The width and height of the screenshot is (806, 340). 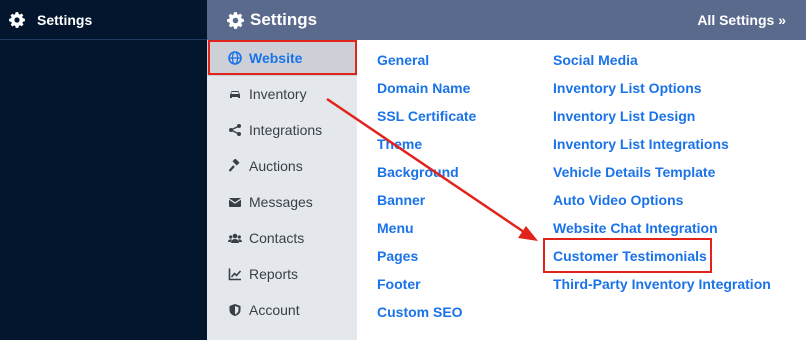 I want to click on link-pages: Pages, so click(x=426, y=256).